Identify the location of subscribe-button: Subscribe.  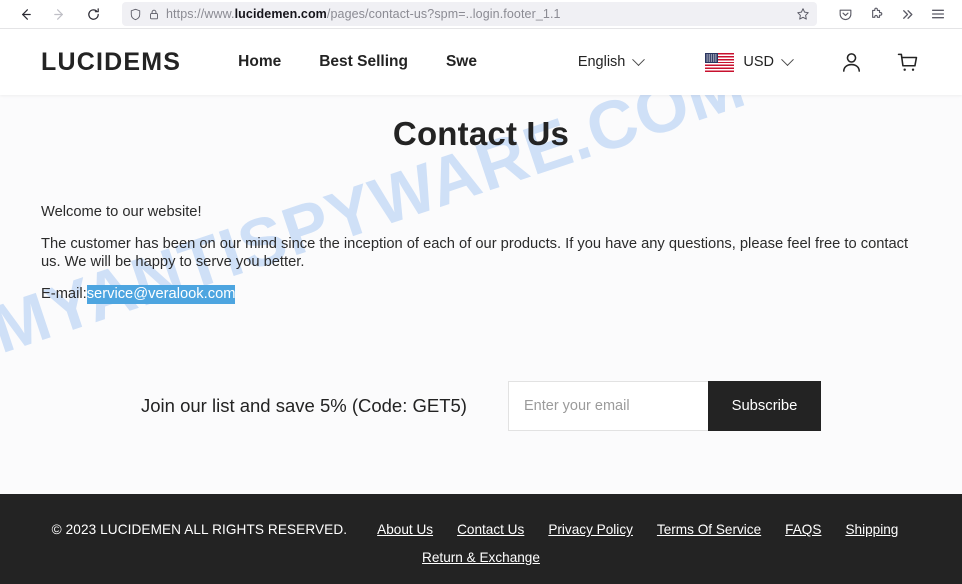
(764, 406).